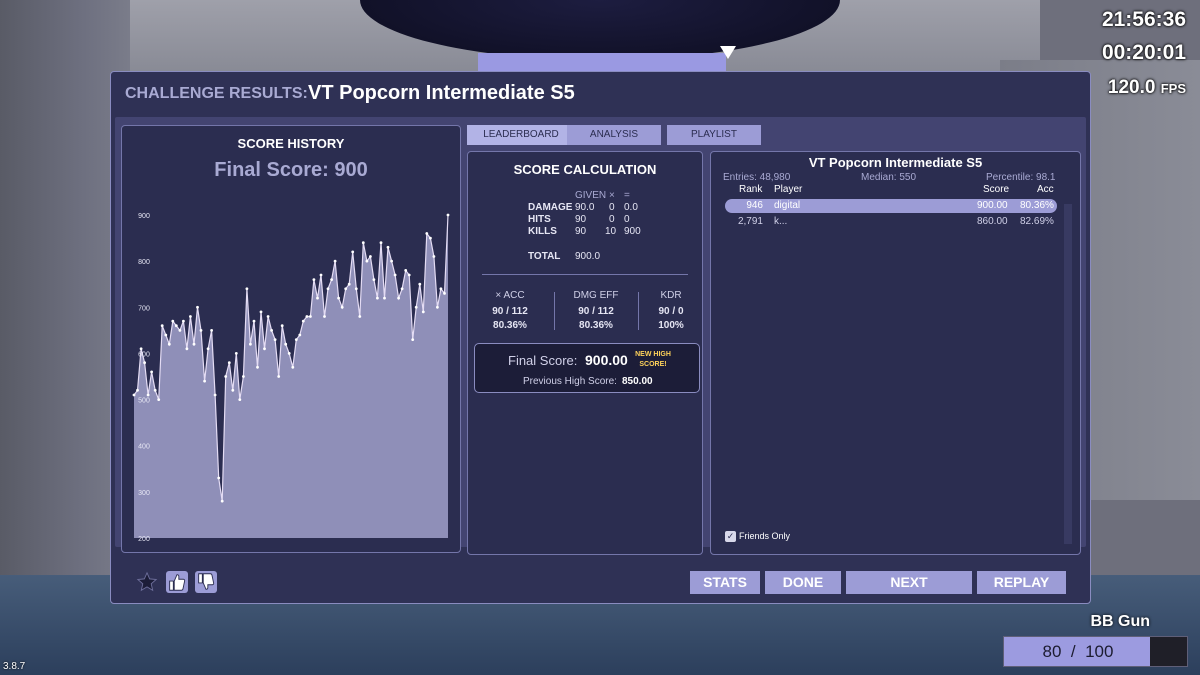  I want to click on thumbs-down-icon, so click(206, 582).